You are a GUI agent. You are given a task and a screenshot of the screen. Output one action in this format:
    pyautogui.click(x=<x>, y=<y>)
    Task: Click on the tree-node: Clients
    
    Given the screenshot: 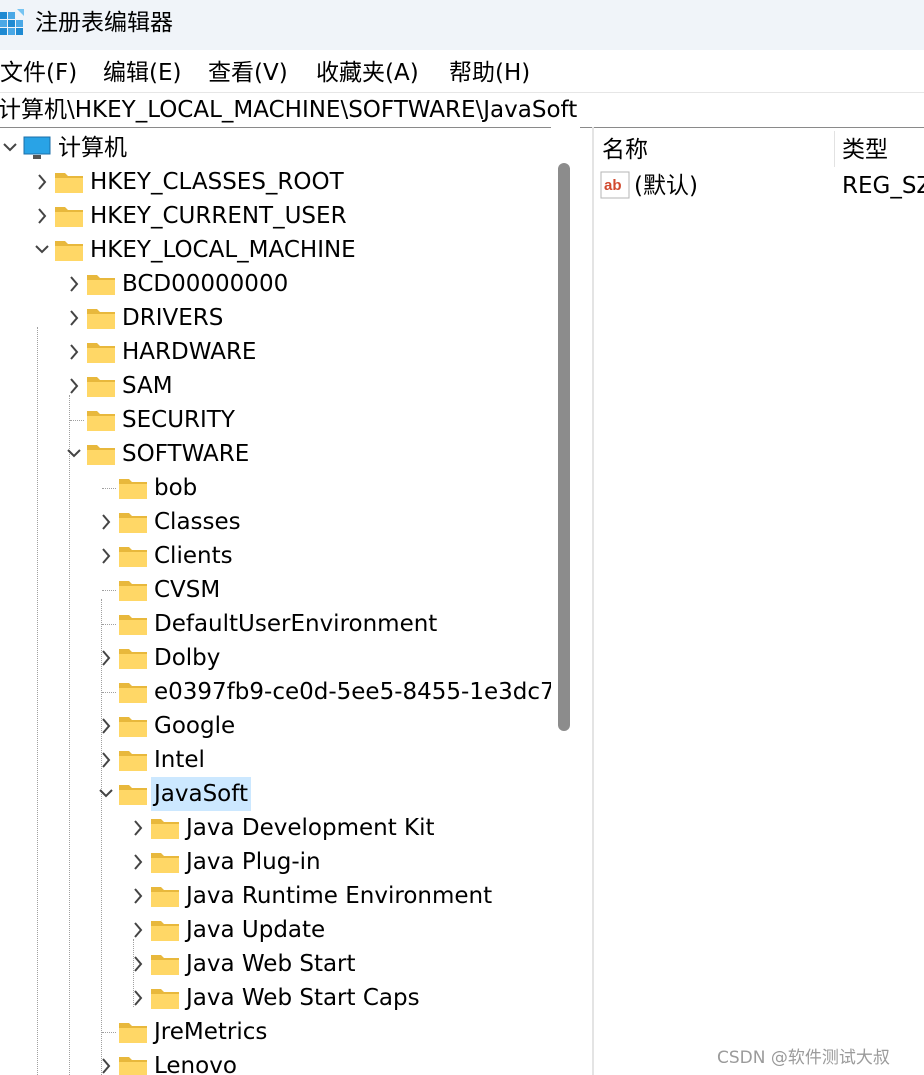 What is the action you would take?
    pyautogui.click(x=280, y=556)
    